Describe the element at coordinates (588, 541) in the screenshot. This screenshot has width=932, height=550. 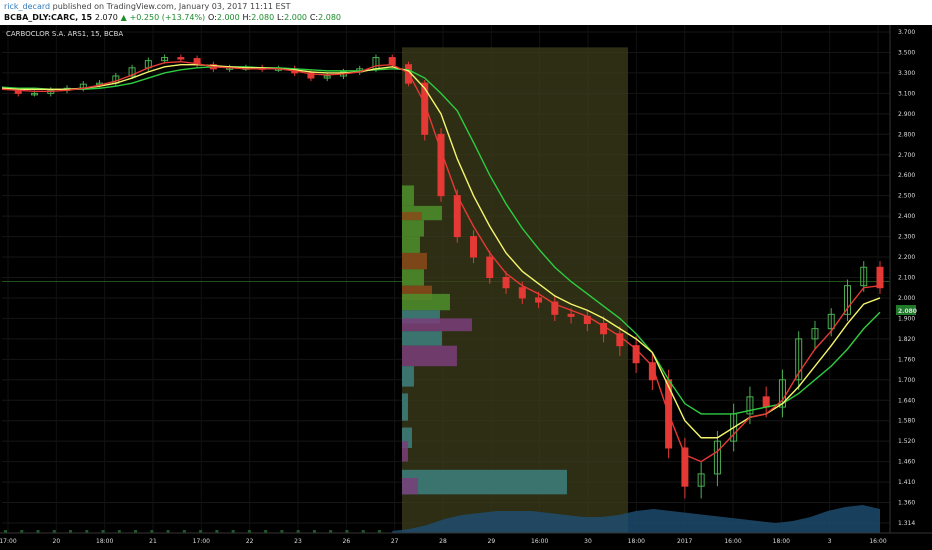
I see `time-tick-label: 30` at that location.